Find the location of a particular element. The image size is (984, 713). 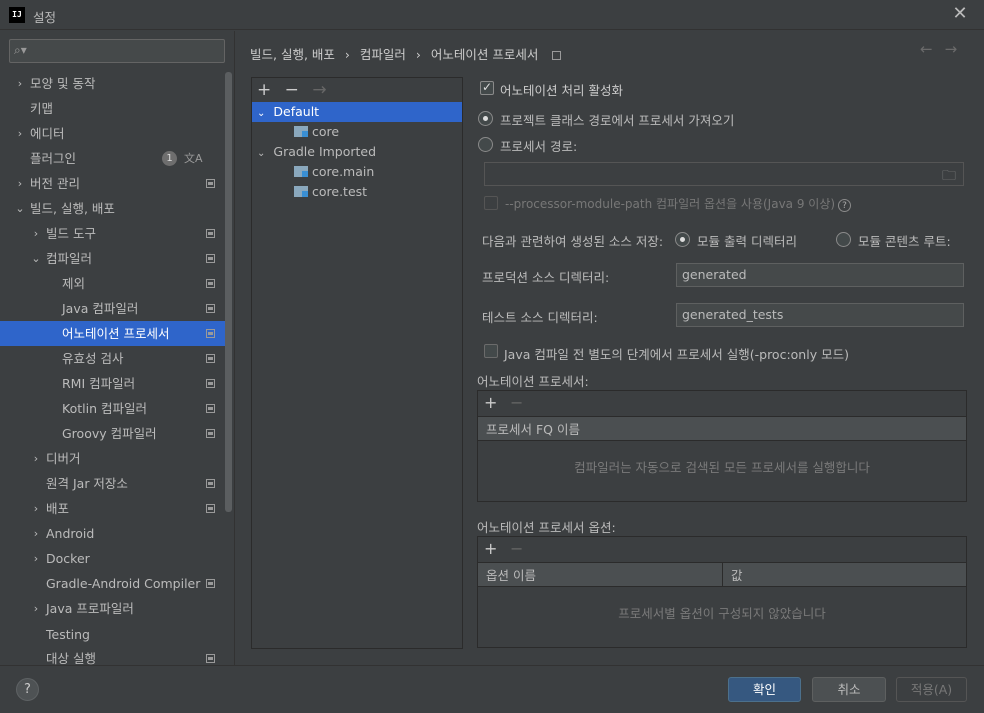

cancel-button: 취소 is located at coordinates (849, 689).